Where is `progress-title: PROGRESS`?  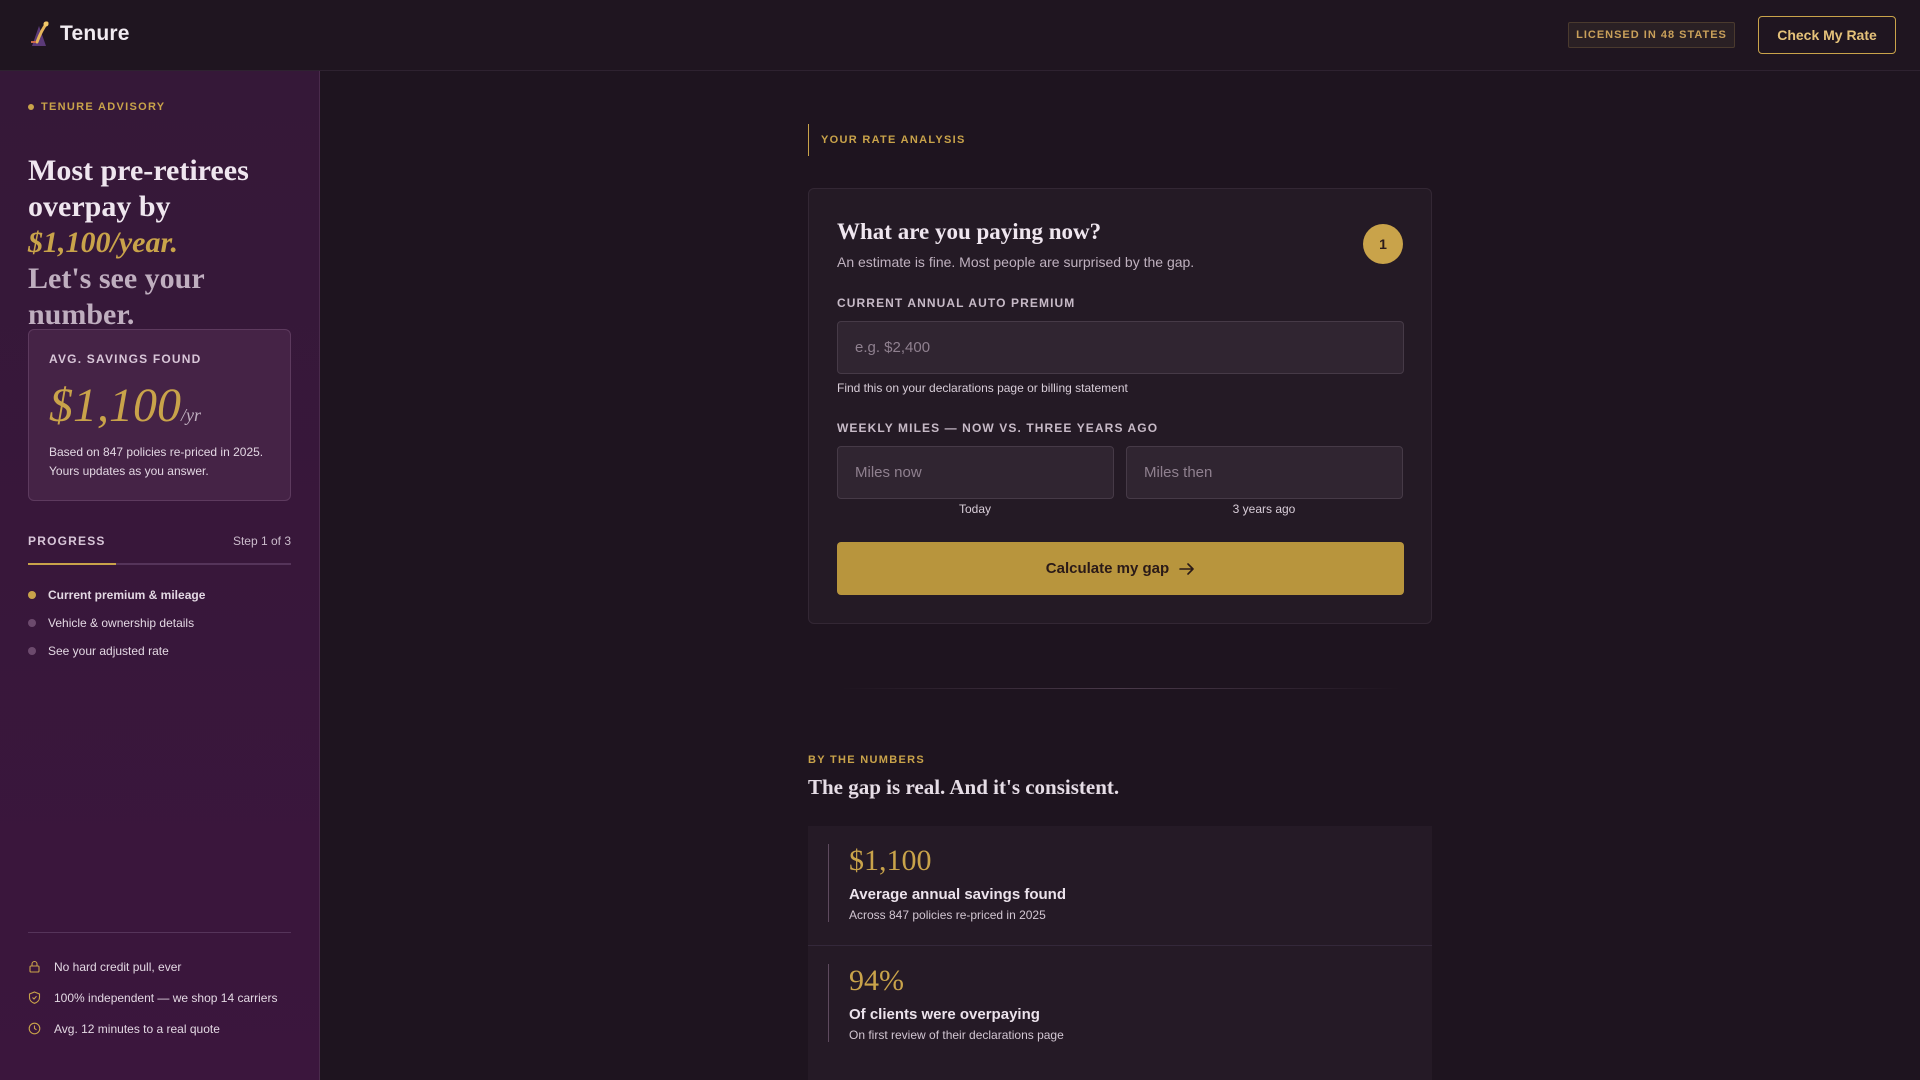 progress-title: PROGRESS is located at coordinates (67, 541).